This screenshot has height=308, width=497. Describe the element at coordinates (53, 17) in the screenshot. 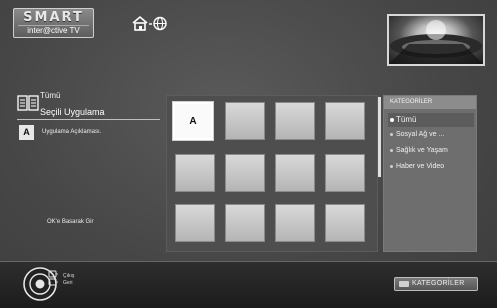

I see `logo-main-text: SMART` at that location.